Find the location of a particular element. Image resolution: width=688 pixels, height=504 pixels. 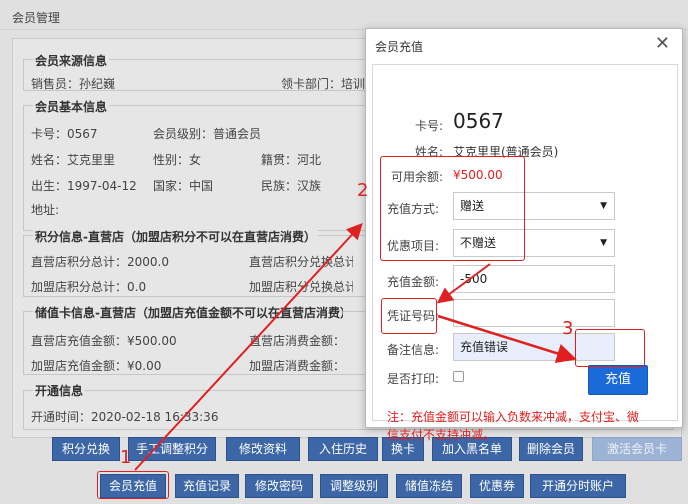

note-line-1: 注：充值金额可以输入负数来冲减，支付宝、微 is located at coordinates (513, 417).